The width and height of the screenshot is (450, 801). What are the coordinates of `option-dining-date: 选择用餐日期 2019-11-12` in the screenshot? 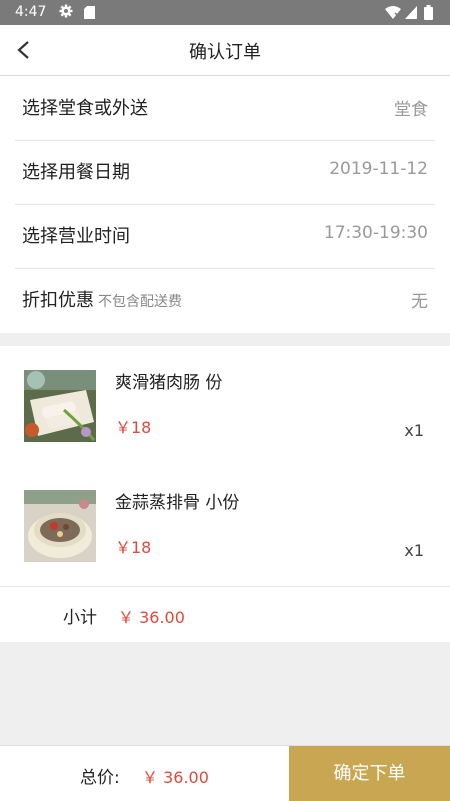 It's located at (225, 172).